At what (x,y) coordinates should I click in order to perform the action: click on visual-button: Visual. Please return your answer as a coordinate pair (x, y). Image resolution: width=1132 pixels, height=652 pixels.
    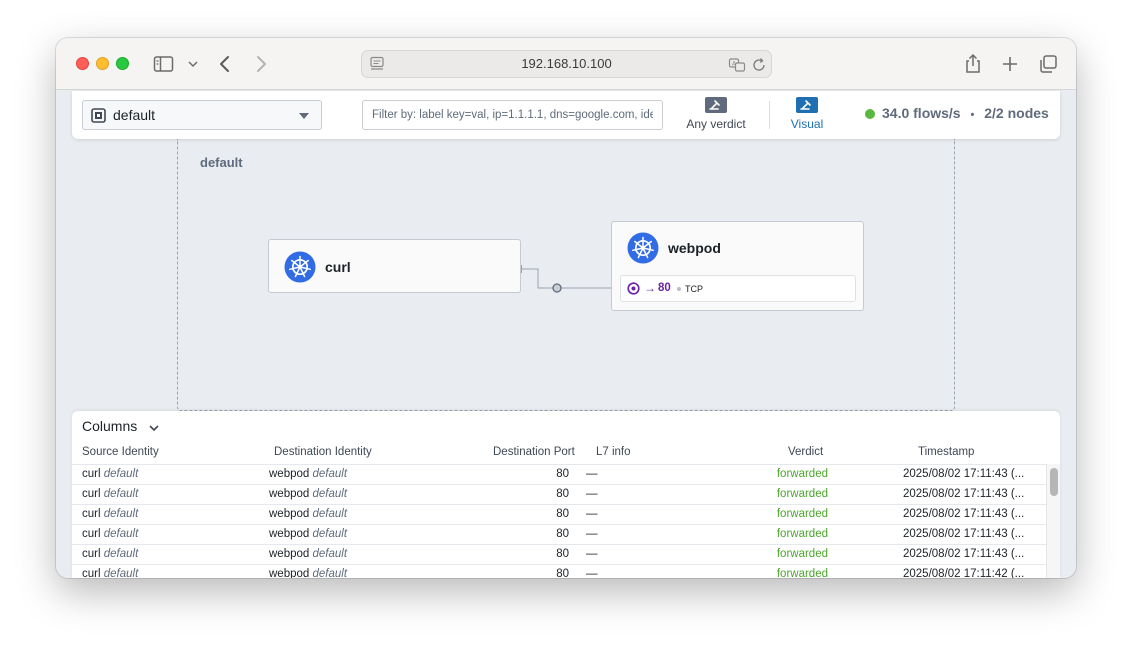
    Looking at the image, I should click on (807, 116).